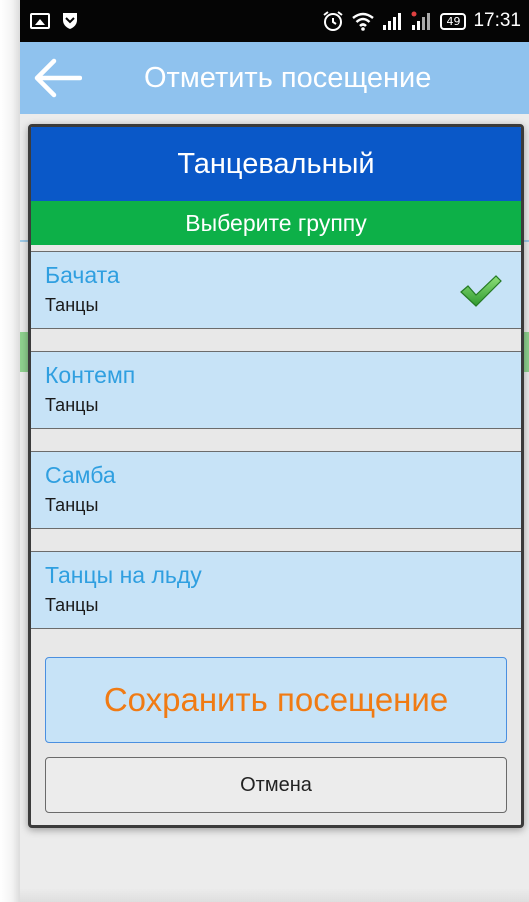  Describe the element at coordinates (90, 375) in the screenshot. I see `group-name: Контемп` at that location.